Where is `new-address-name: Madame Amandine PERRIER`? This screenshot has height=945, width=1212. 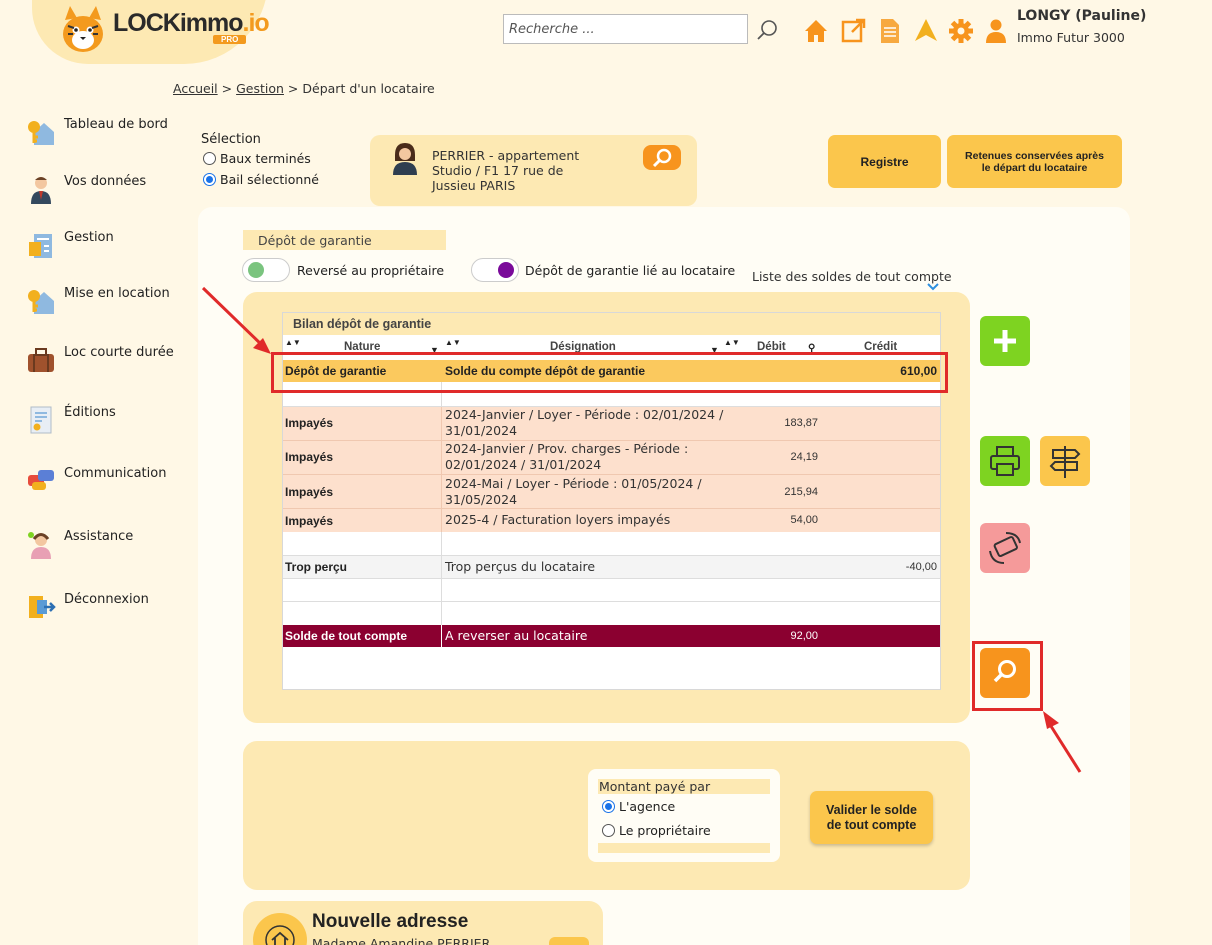
new-address-name: Madame Amandine PERRIER is located at coordinates (401, 940).